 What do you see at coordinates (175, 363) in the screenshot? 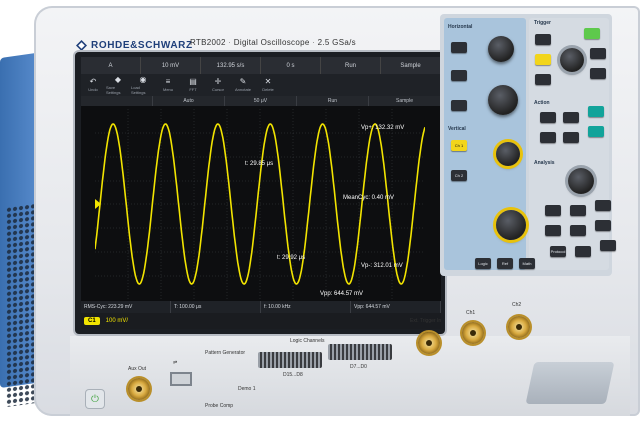
I see `usb-icon: ⇌` at bounding box center [175, 363].